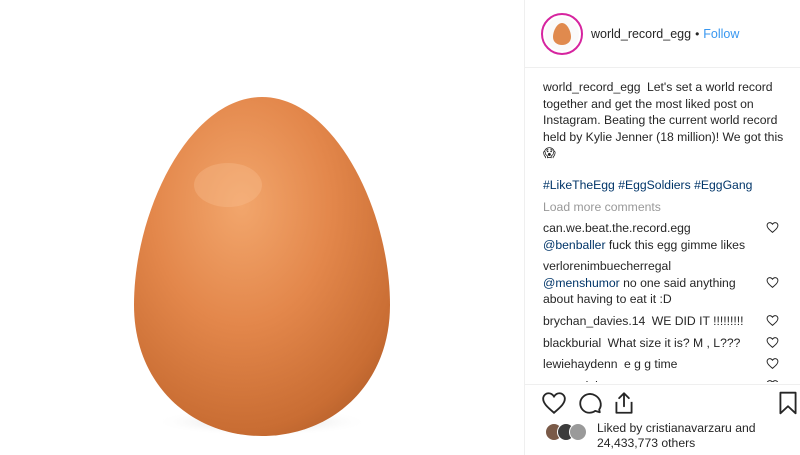  I want to click on others-count: 24,433,773, so click(627, 443).